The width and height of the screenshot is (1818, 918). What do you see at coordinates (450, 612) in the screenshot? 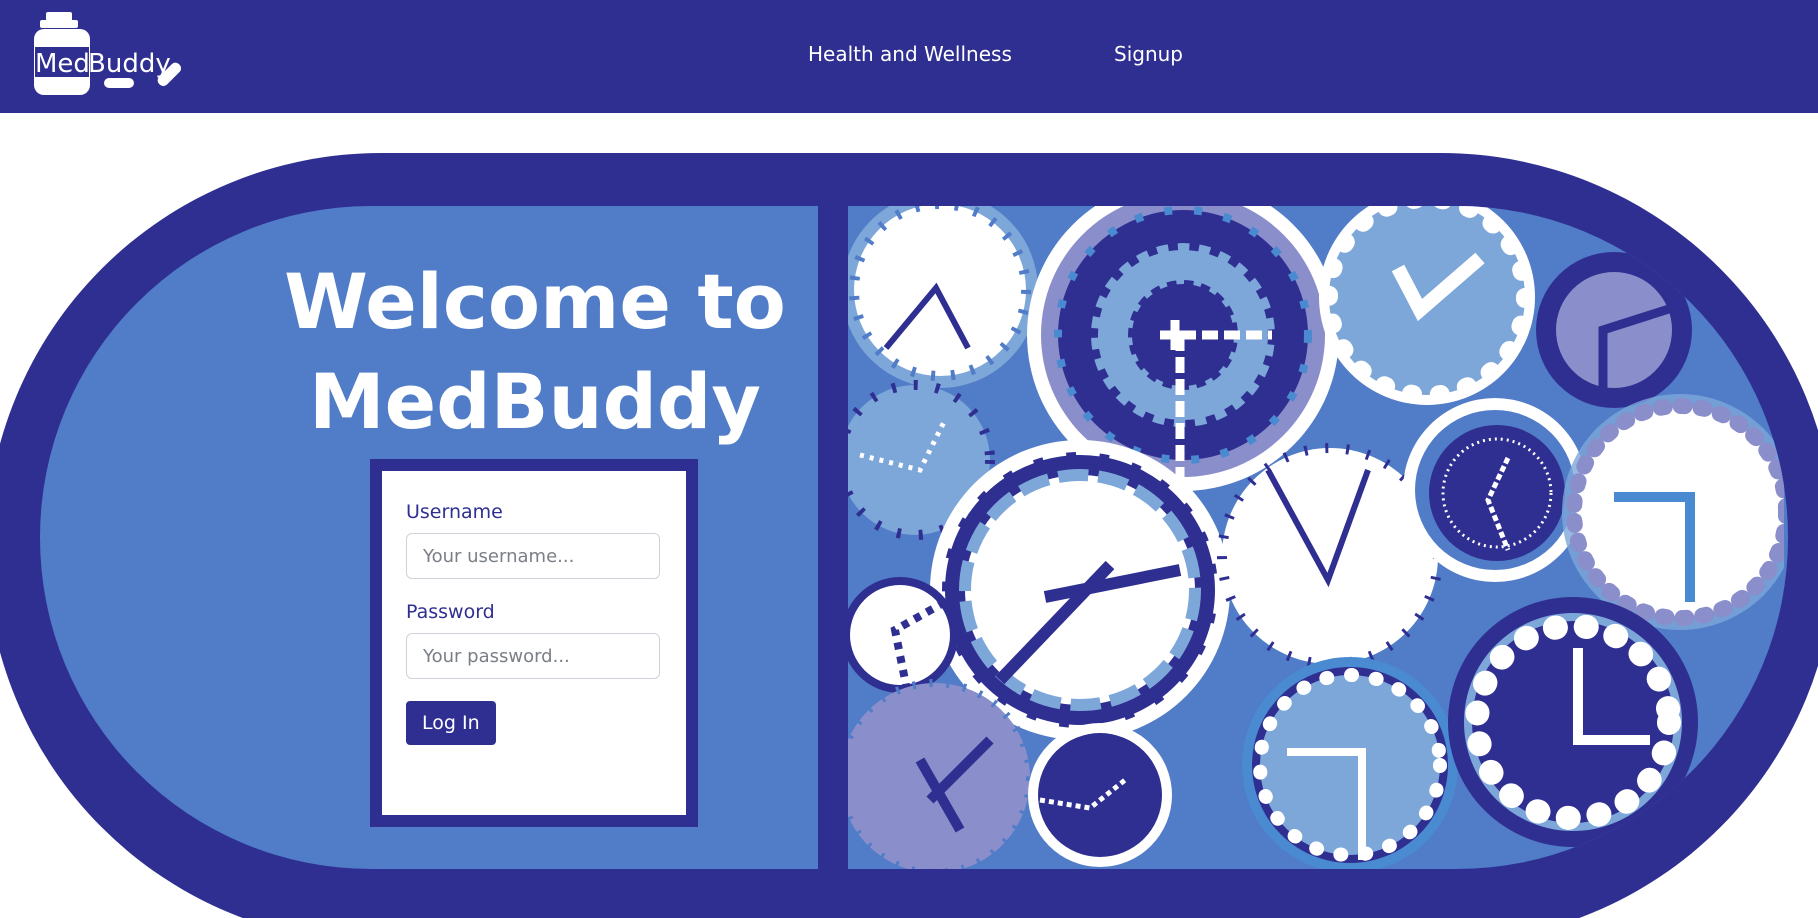
I see `password-label: Password` at bounding box center [450, 612].